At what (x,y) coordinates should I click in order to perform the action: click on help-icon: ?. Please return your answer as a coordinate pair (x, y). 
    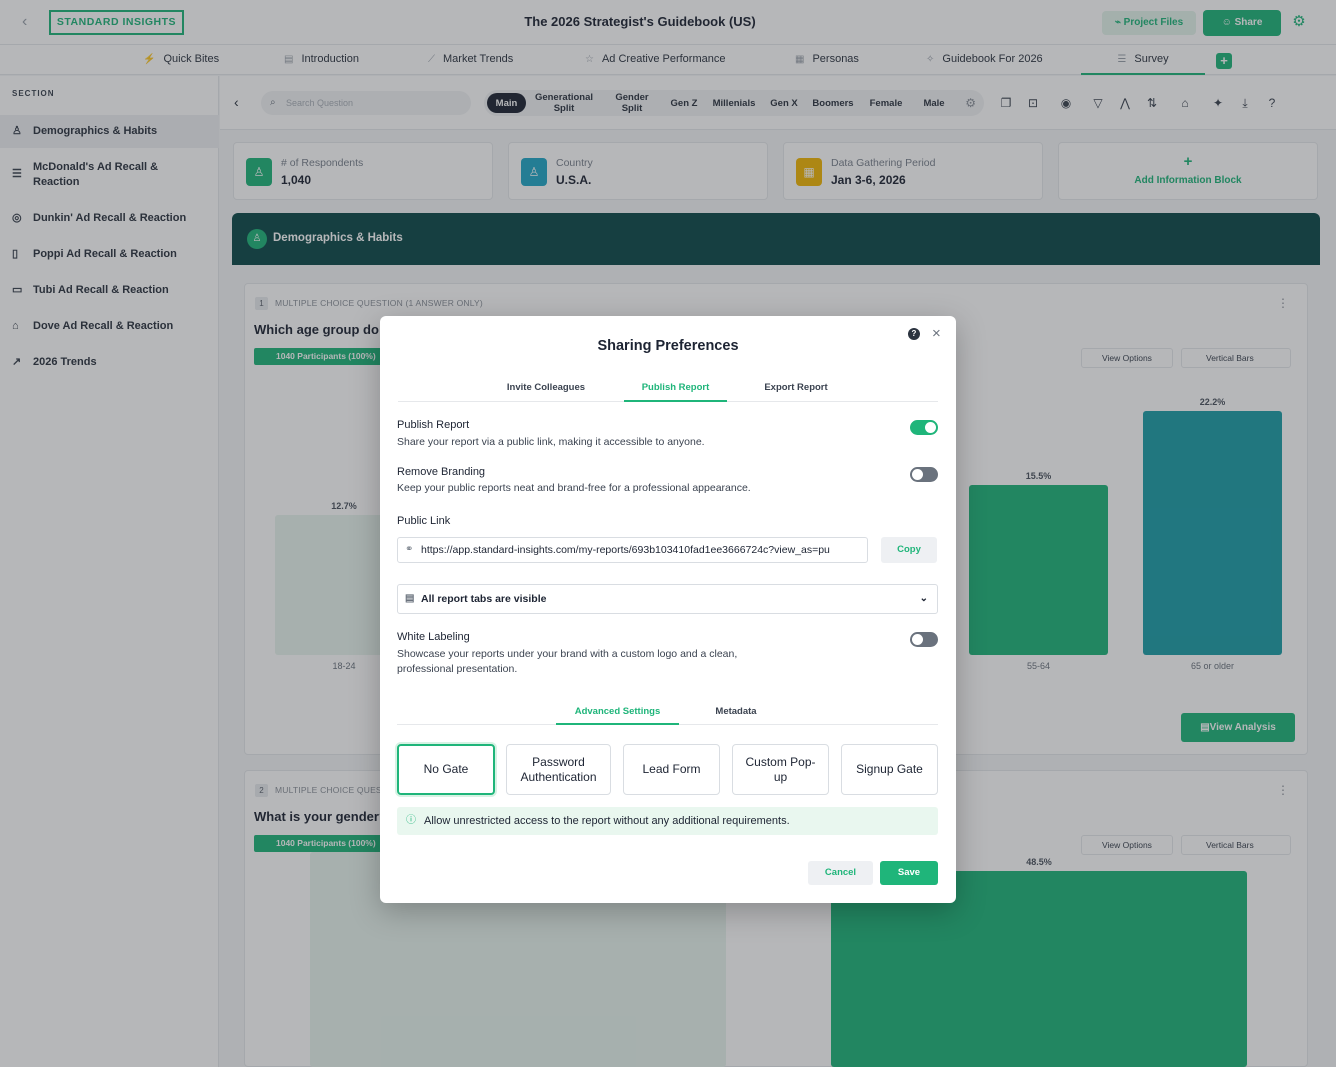
    Looking at the image, I should click on (914, 334).